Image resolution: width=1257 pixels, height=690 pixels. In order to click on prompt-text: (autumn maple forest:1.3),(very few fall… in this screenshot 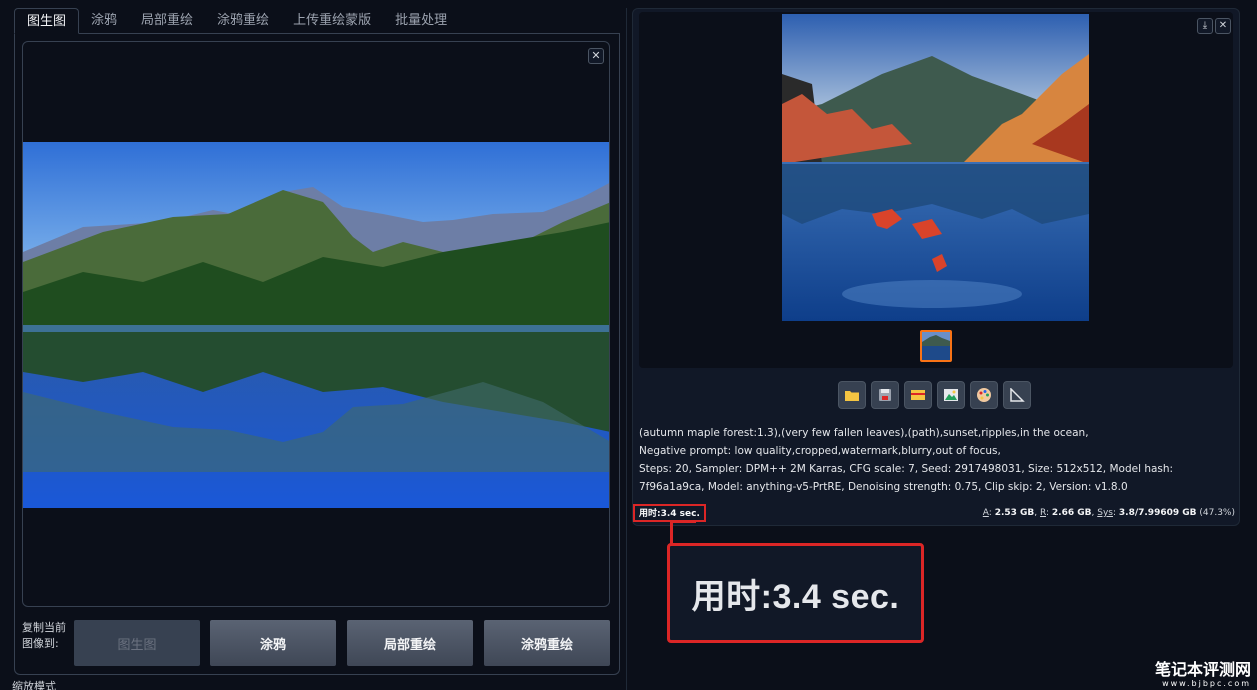, I will do `click(864, 433)`.